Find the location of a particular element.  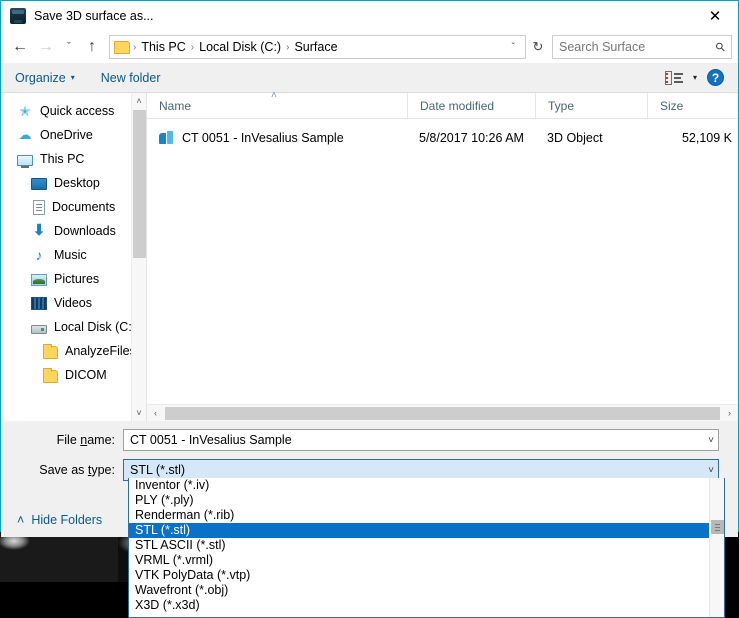

sidebar-scrollbar: ˄ ˅ is located at coordinates (138, 257).